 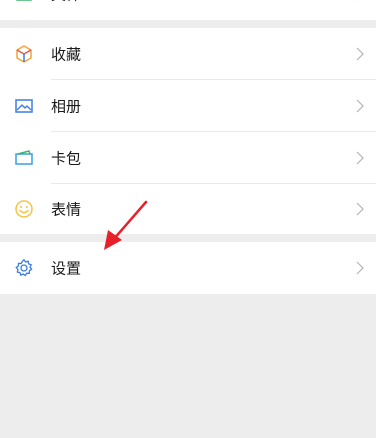 I want to click on annotation-arrow-icon, so click(x=126, y=225).